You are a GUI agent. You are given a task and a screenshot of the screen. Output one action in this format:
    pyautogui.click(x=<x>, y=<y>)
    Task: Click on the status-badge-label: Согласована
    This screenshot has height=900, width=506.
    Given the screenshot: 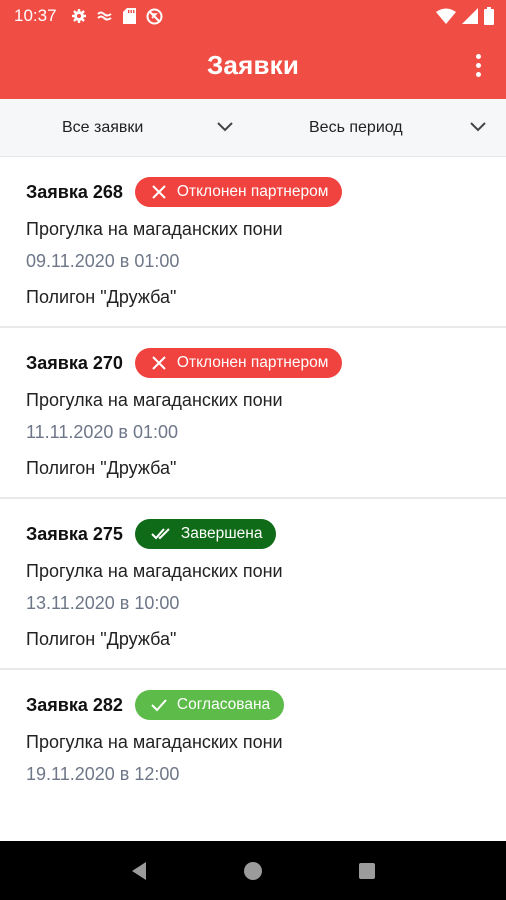 What is the action you would take?
    pyautogui.click(x=223, y=704)
    